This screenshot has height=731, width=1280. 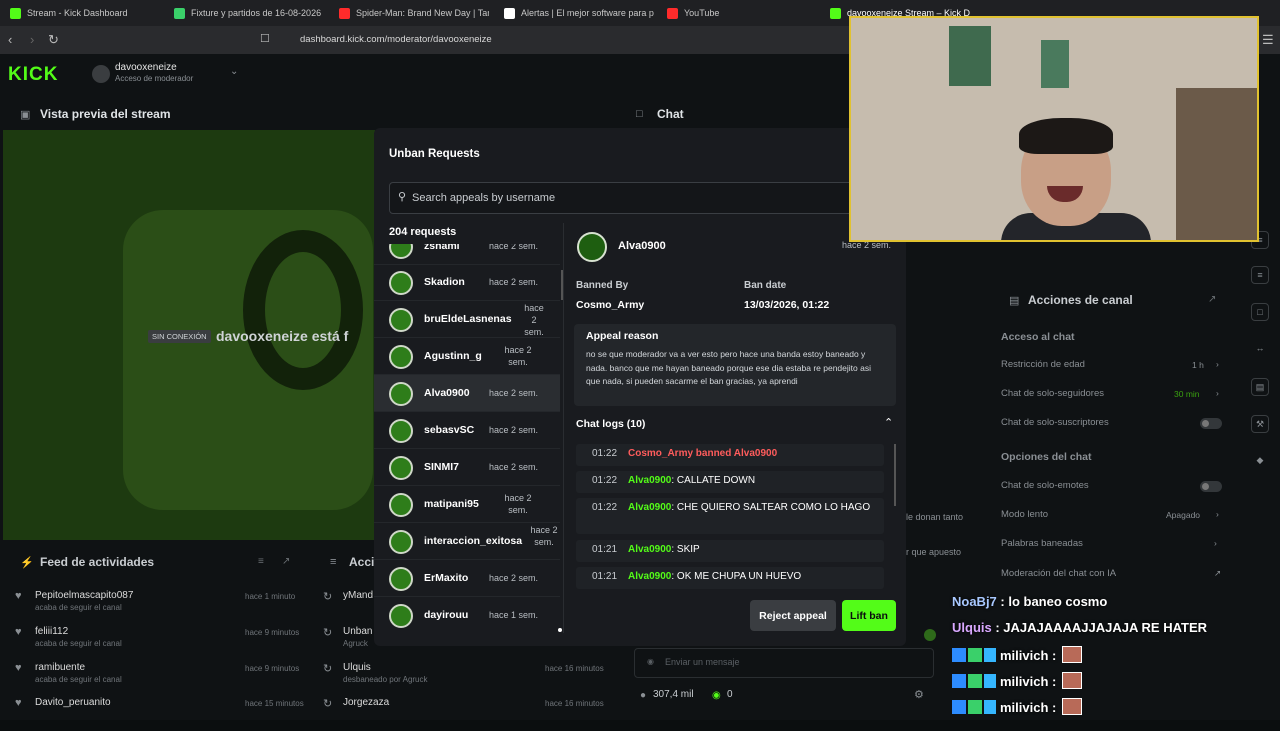 What do you see at coordinates (895, 475) in the screenshot?
I see `logs-scrollbar` at bounding box center [895, 475].